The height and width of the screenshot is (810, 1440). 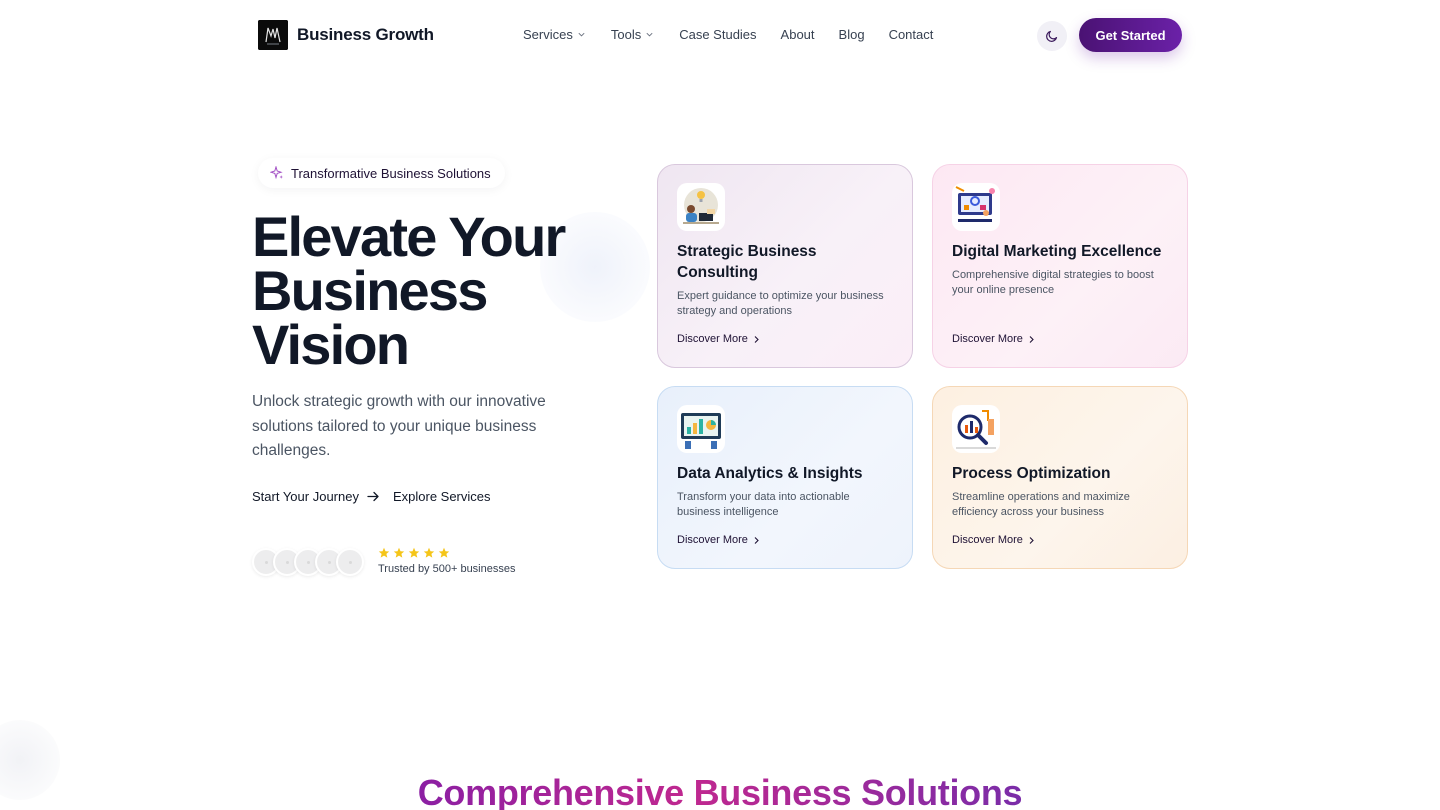 What do you see at coordinates (308, 562) in the screenshot?
I see `customer-avatars` at bounding box center [308, 562].